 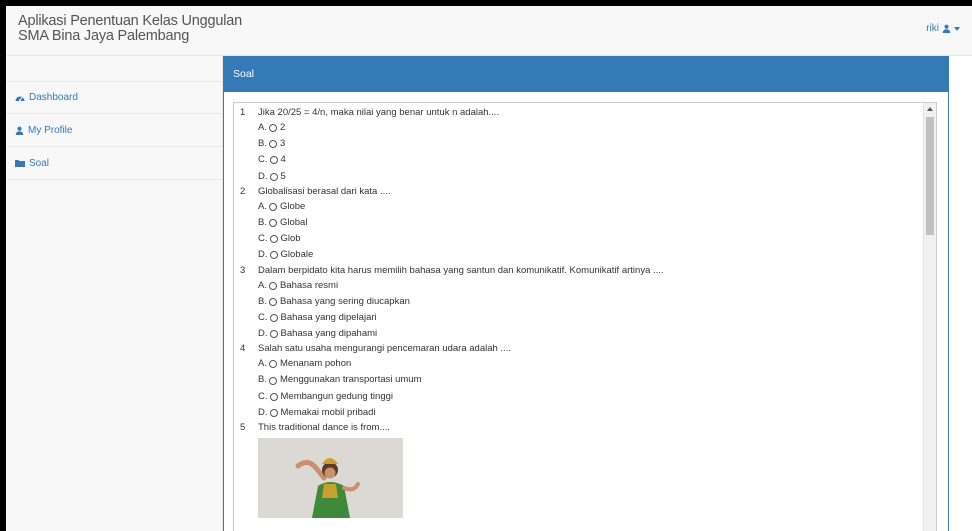 I want to click on answer-option: A. 2, so click(x=578, y=128).